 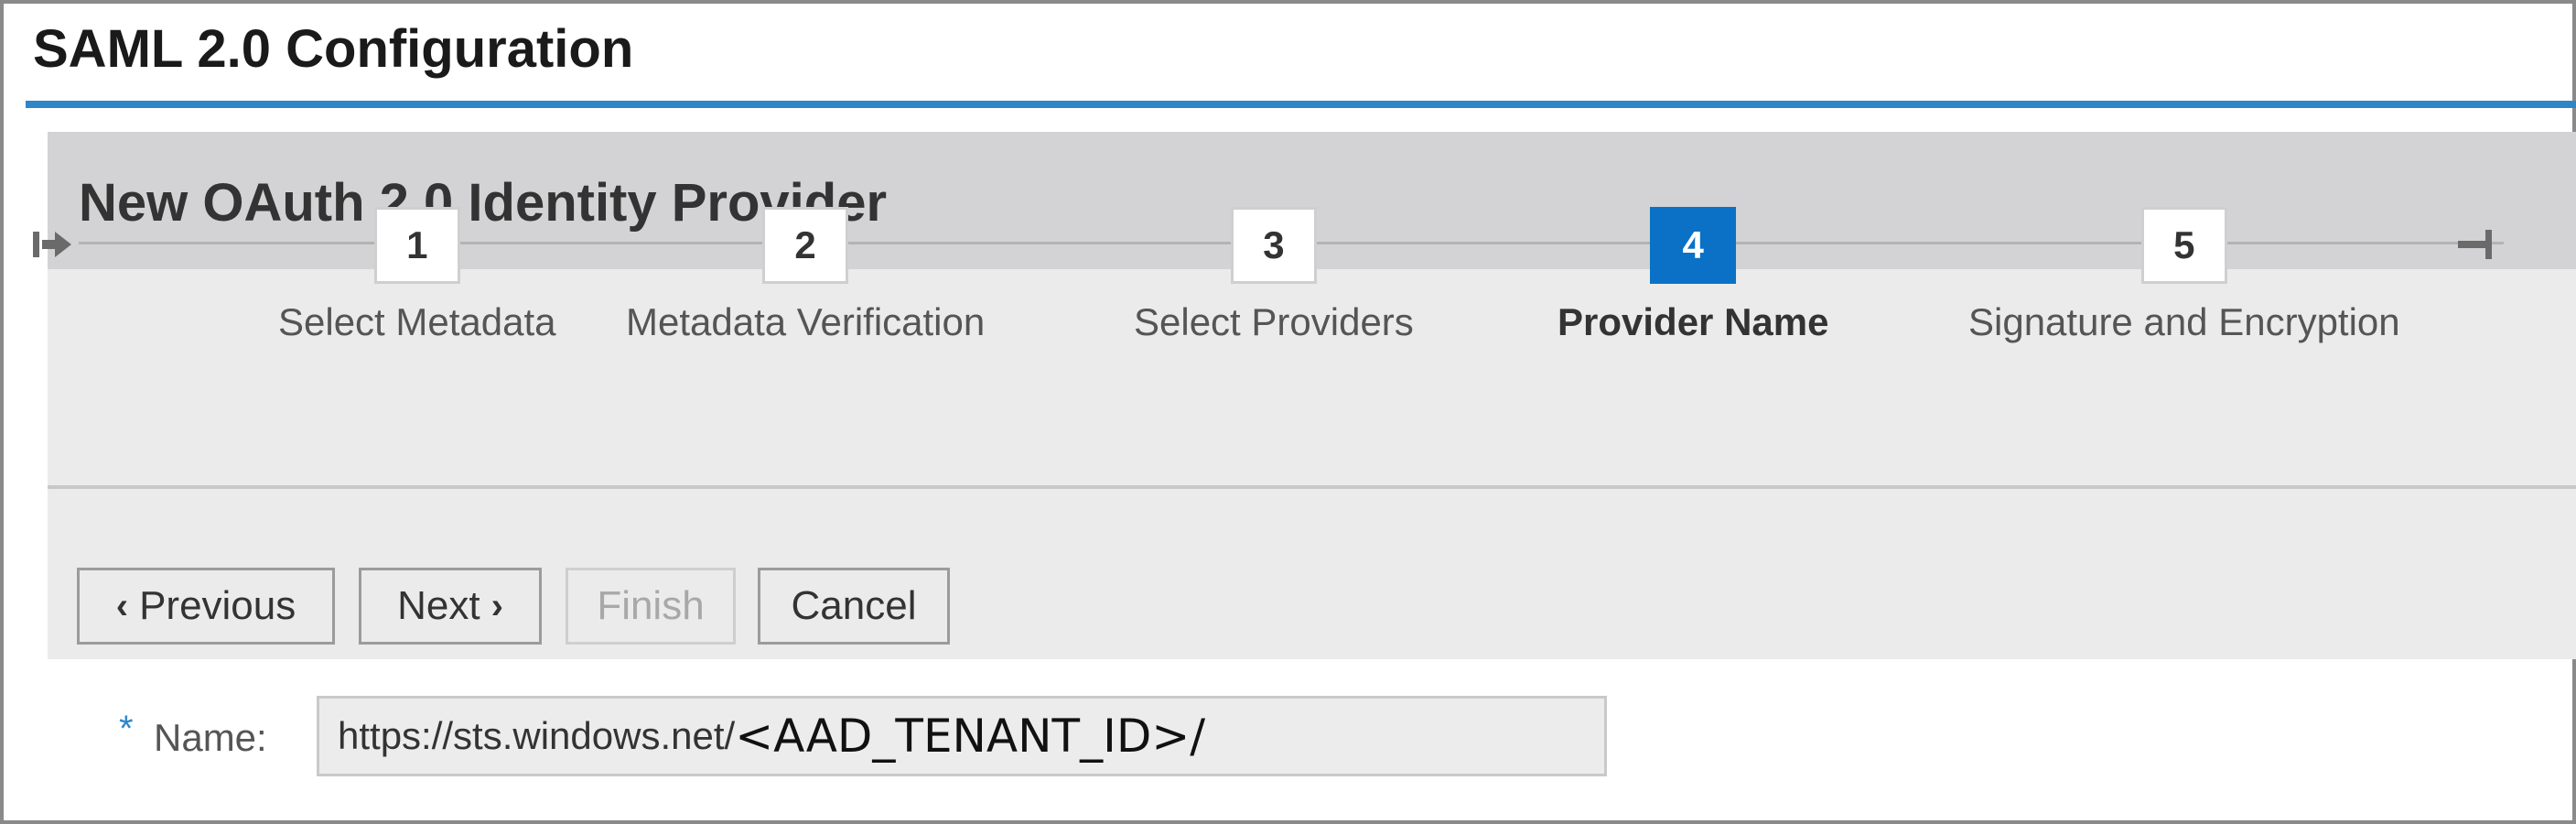 What do you see at coordinates (2184, 321) in the screenshot?
I see `step-label: Signature and Encryption` at bounding box center [2184, 321].